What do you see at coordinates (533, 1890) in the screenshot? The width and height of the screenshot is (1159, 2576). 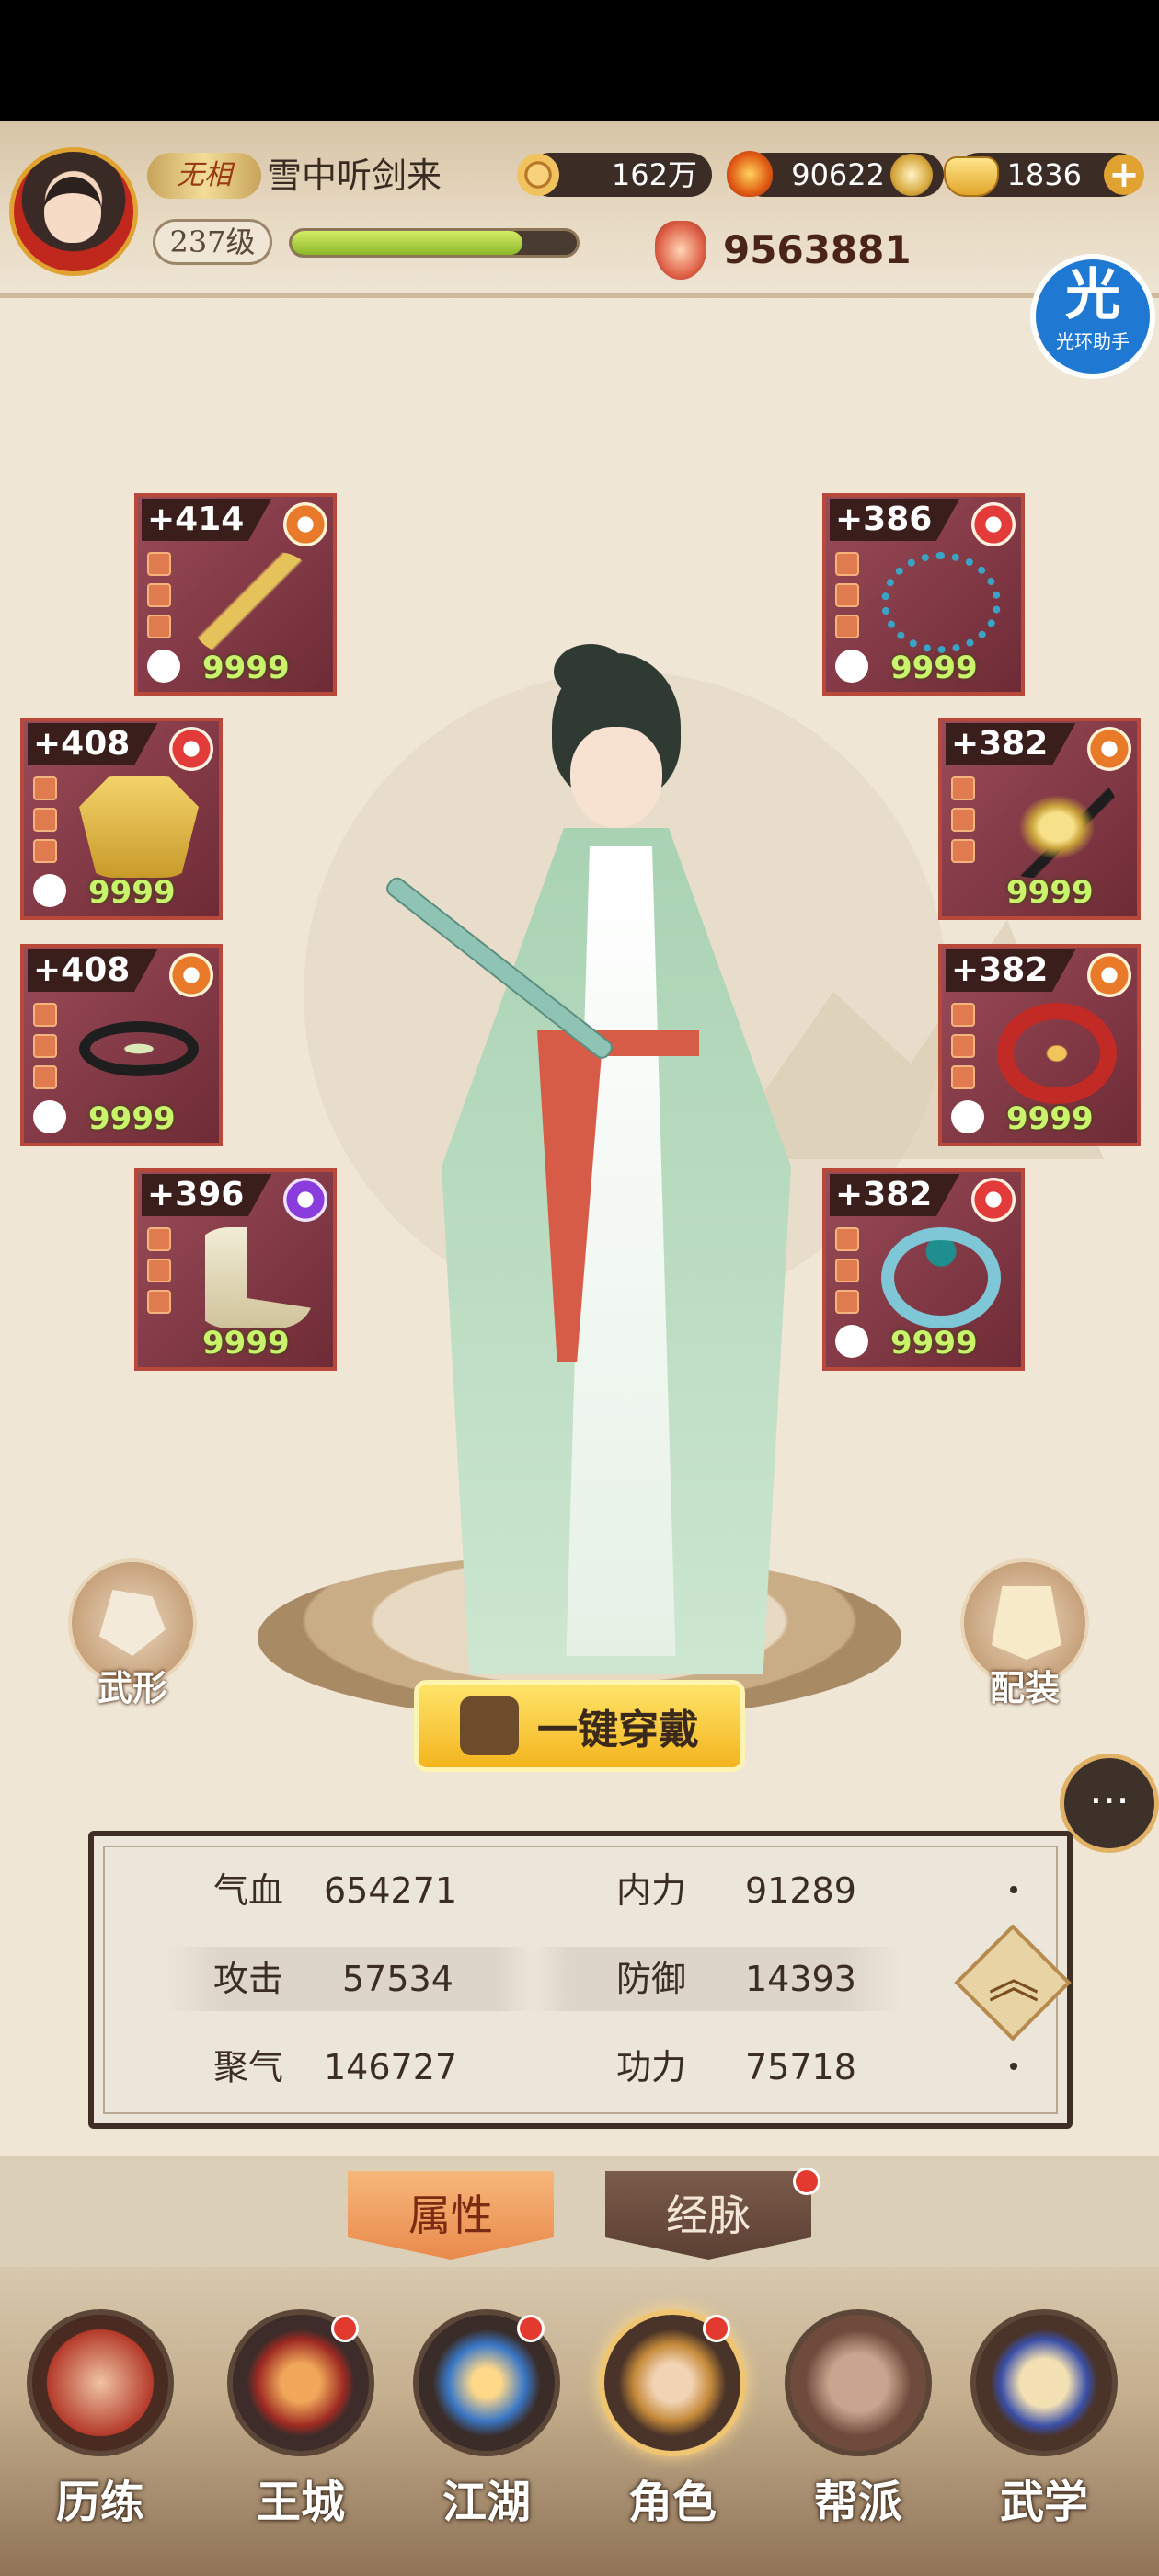 I see `stat-row: 气血 654271 内力 91289` at bounding box center [533, 1890].